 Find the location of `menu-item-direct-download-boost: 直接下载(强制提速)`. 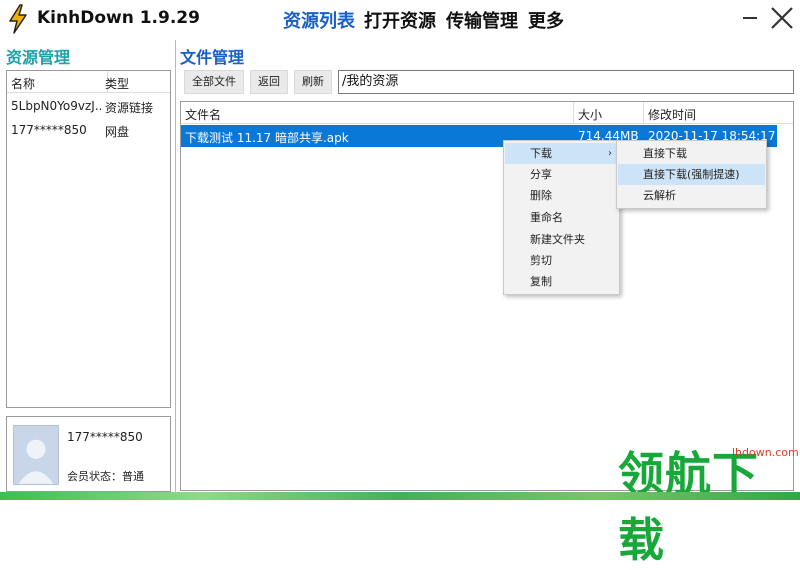

menu-item-direct-download-boost: 直接下载(强制提速) is located at coordinates (691, 174).